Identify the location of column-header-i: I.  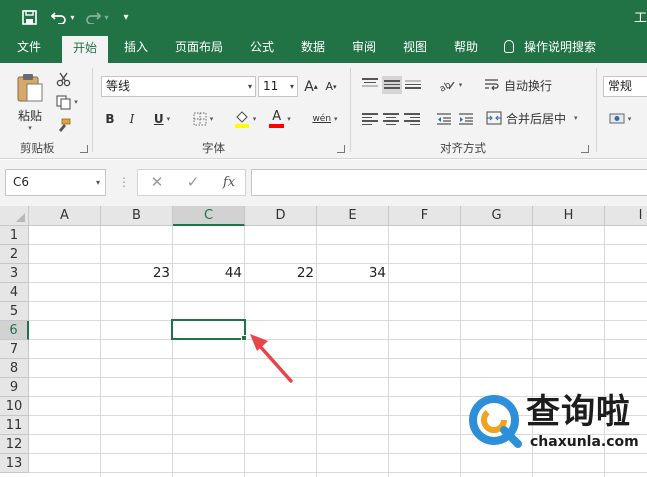
(626, 216).